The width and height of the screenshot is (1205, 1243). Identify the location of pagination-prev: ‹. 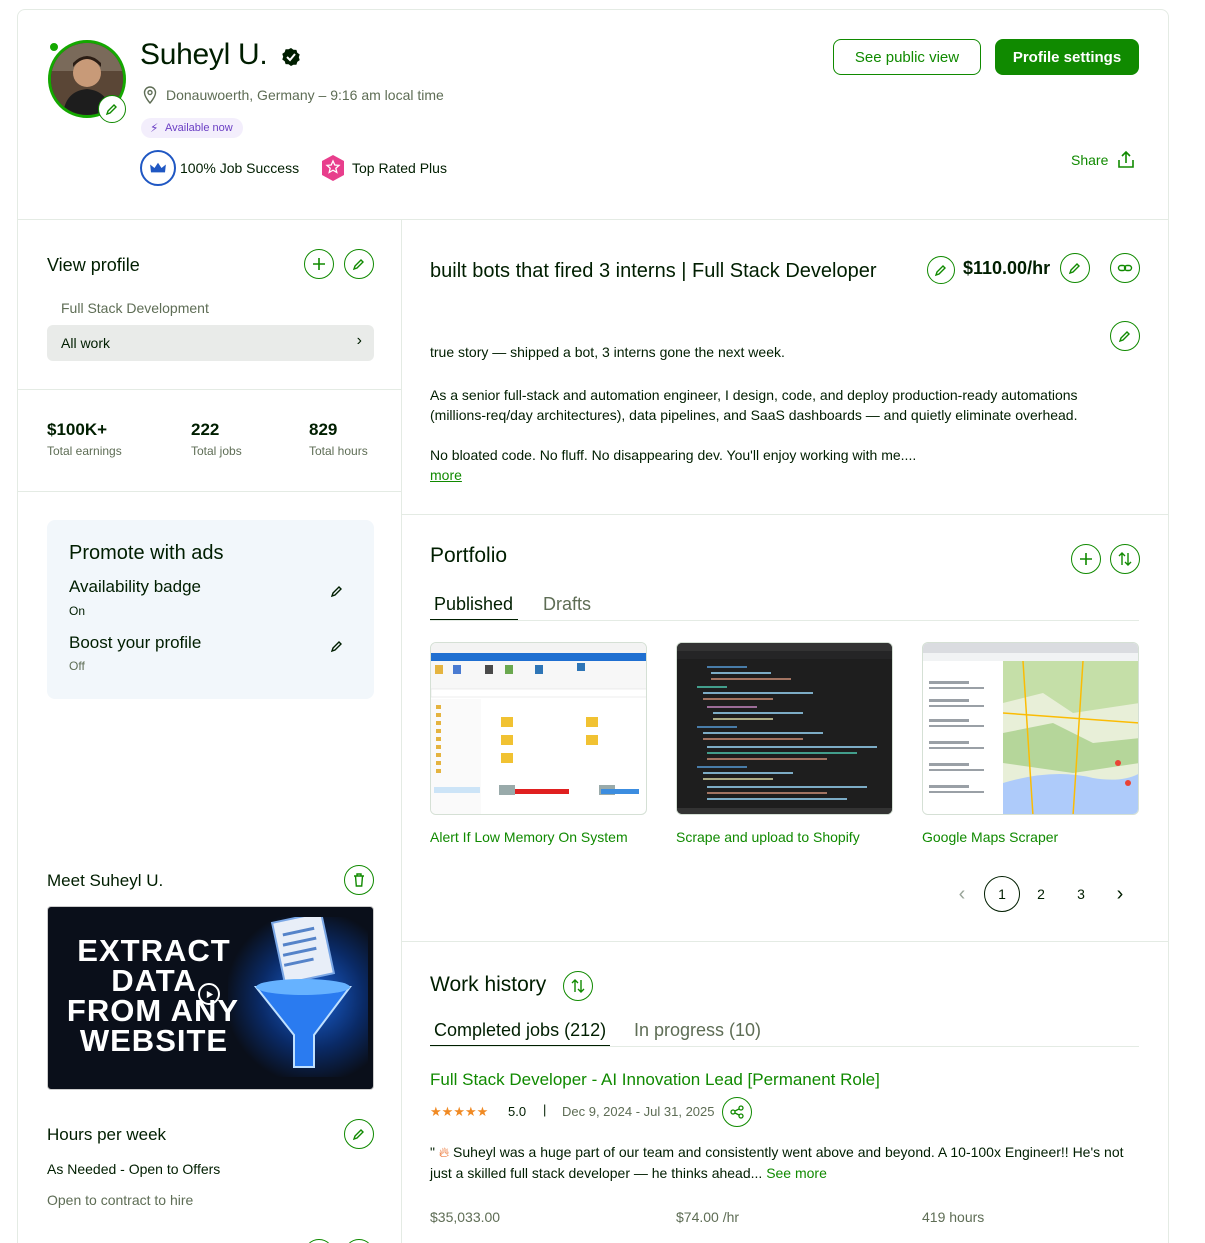
(962, 894).